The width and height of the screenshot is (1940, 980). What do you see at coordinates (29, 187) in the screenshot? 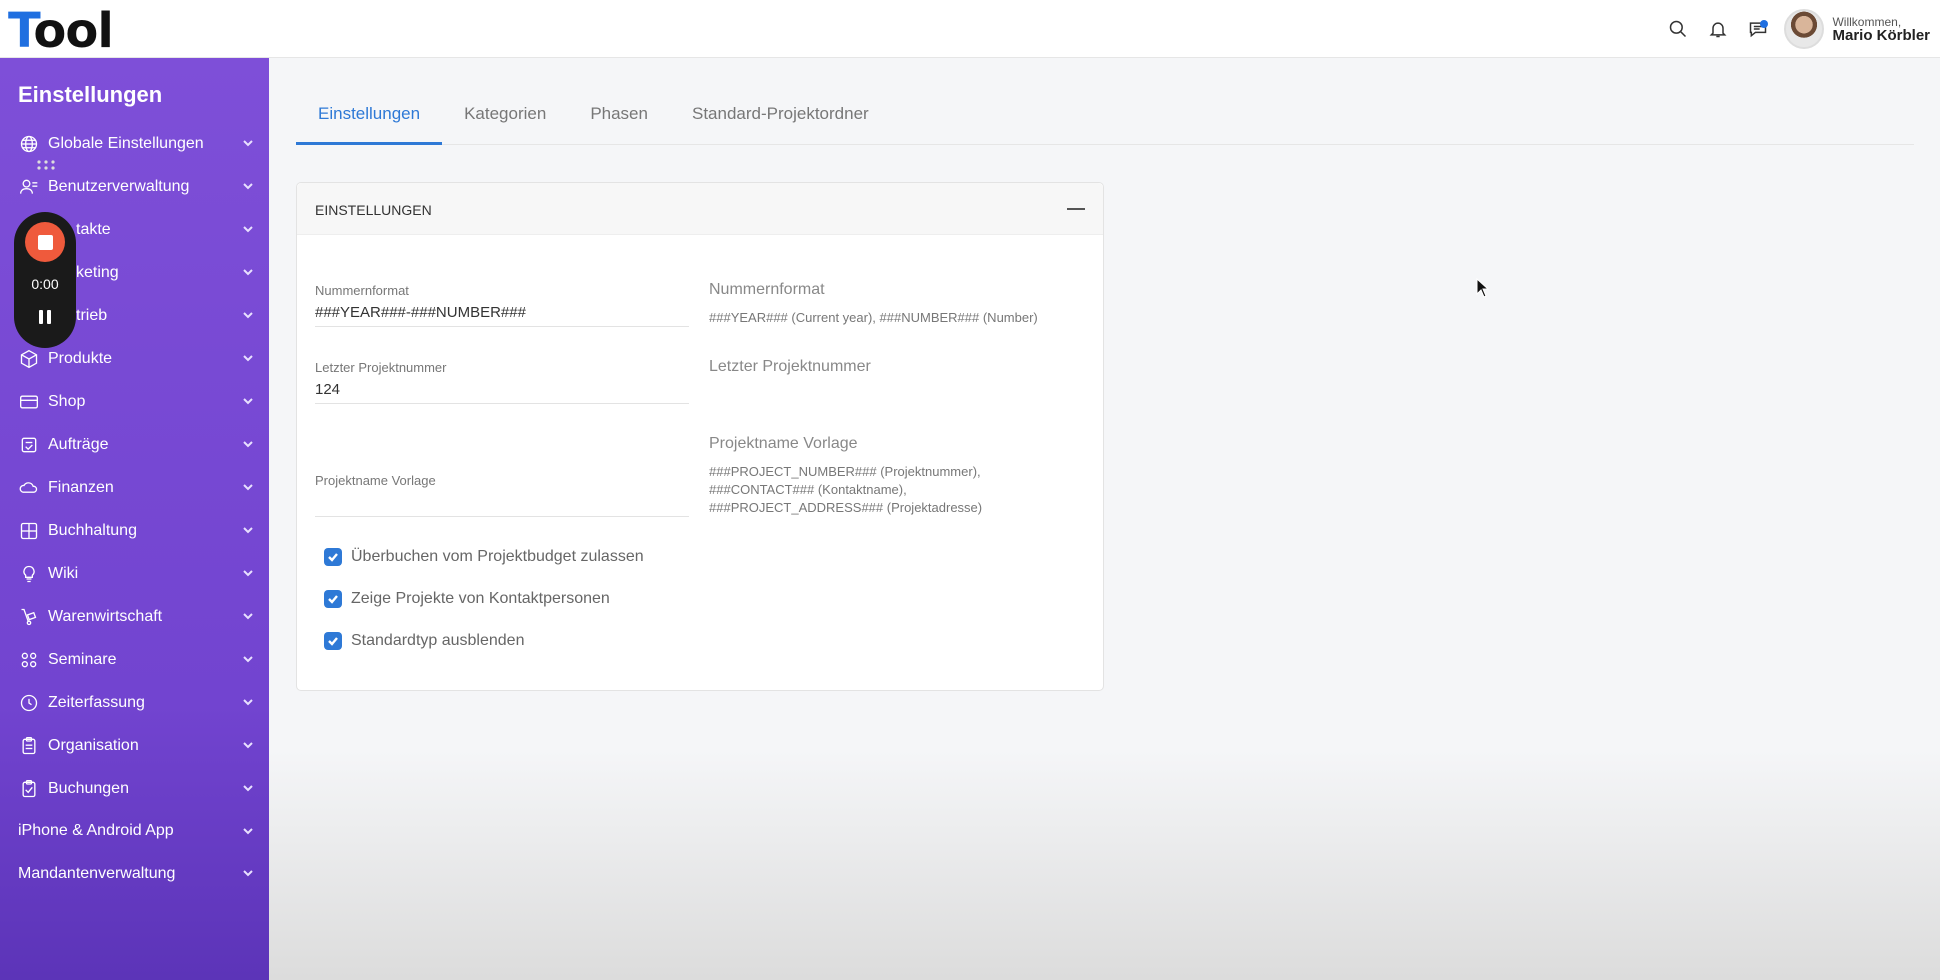
I see `users-icon` at bounding box center [29, 187].